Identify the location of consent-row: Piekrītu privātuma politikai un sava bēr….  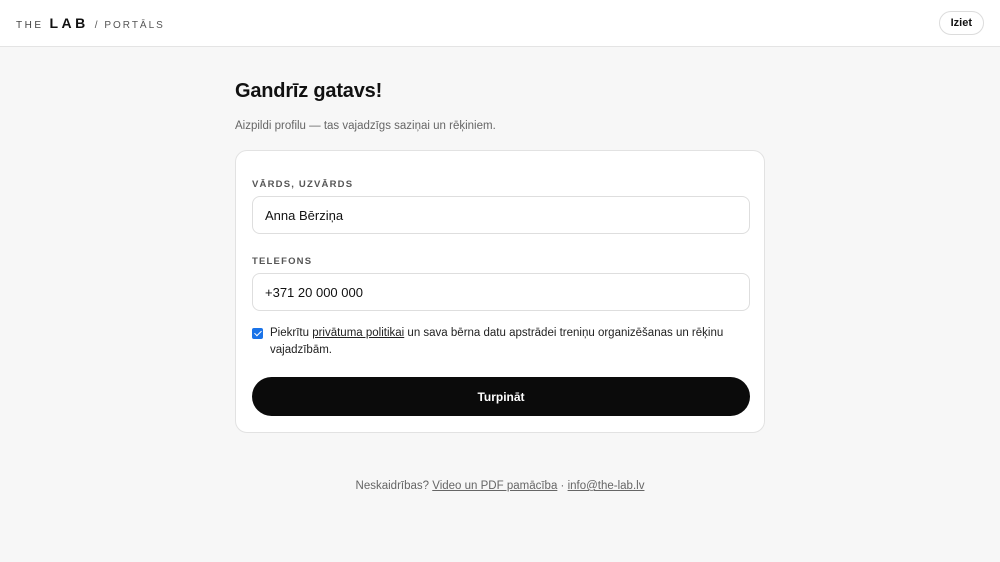
(500, 342).